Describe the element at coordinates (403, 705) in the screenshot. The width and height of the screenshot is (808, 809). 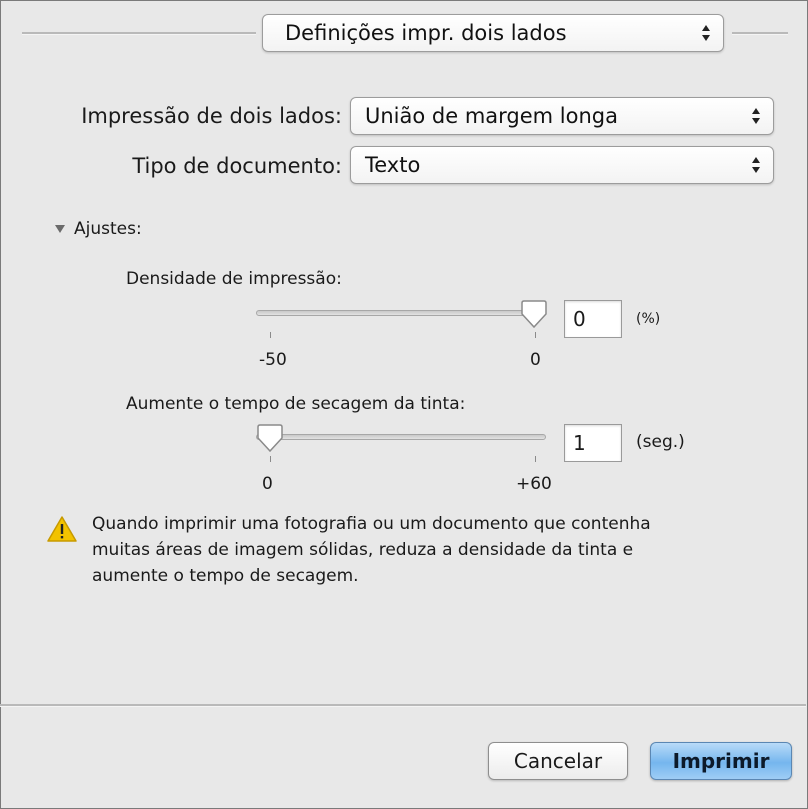
I see `footer-divider` at that location.